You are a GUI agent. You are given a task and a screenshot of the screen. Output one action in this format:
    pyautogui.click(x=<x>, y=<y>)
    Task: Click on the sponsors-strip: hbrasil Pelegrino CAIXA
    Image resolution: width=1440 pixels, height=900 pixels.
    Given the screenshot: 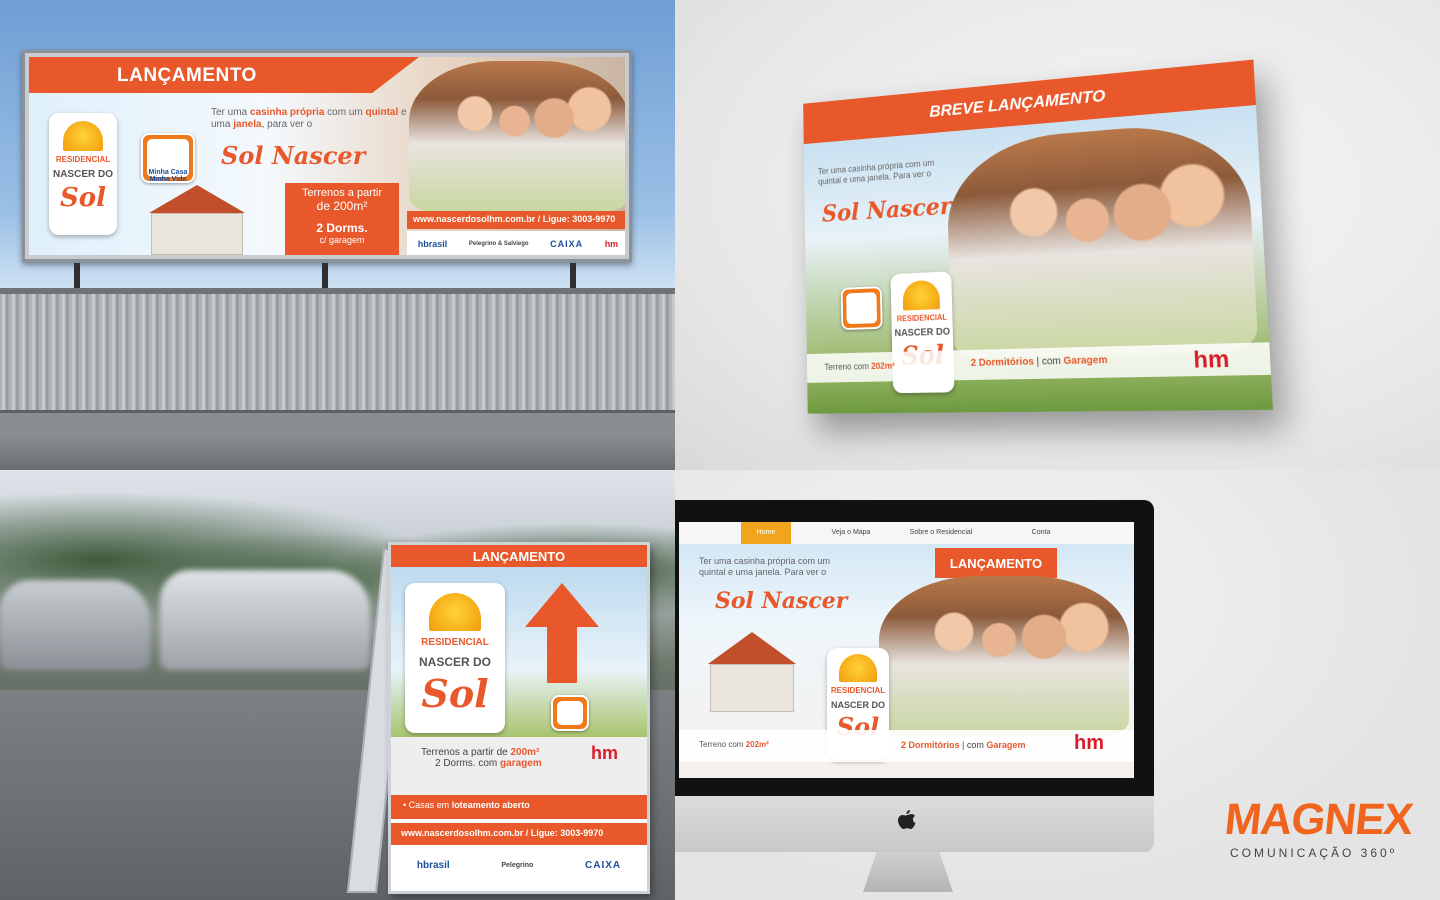 What is the action you would take?
    pyautogui.click(x=519, y=865)
    